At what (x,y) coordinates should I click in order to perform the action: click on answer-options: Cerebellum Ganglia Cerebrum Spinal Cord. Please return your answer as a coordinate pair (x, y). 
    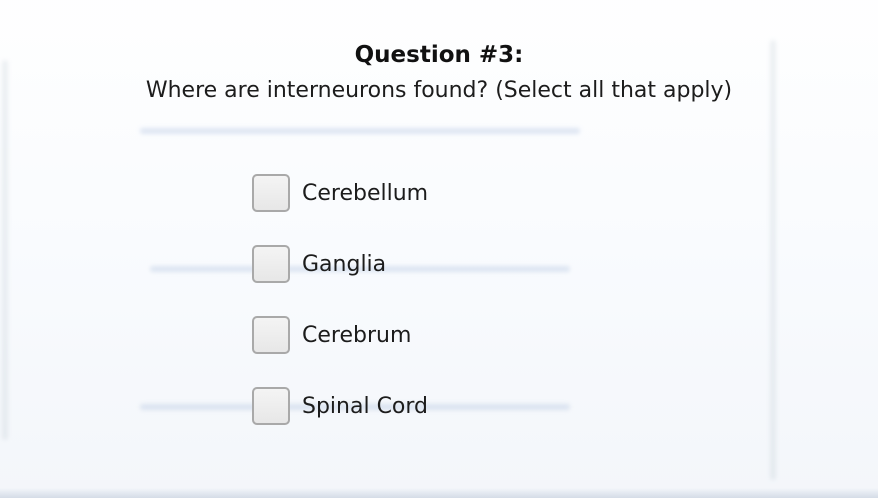
    Looking at the image, I should click on (340, 314).